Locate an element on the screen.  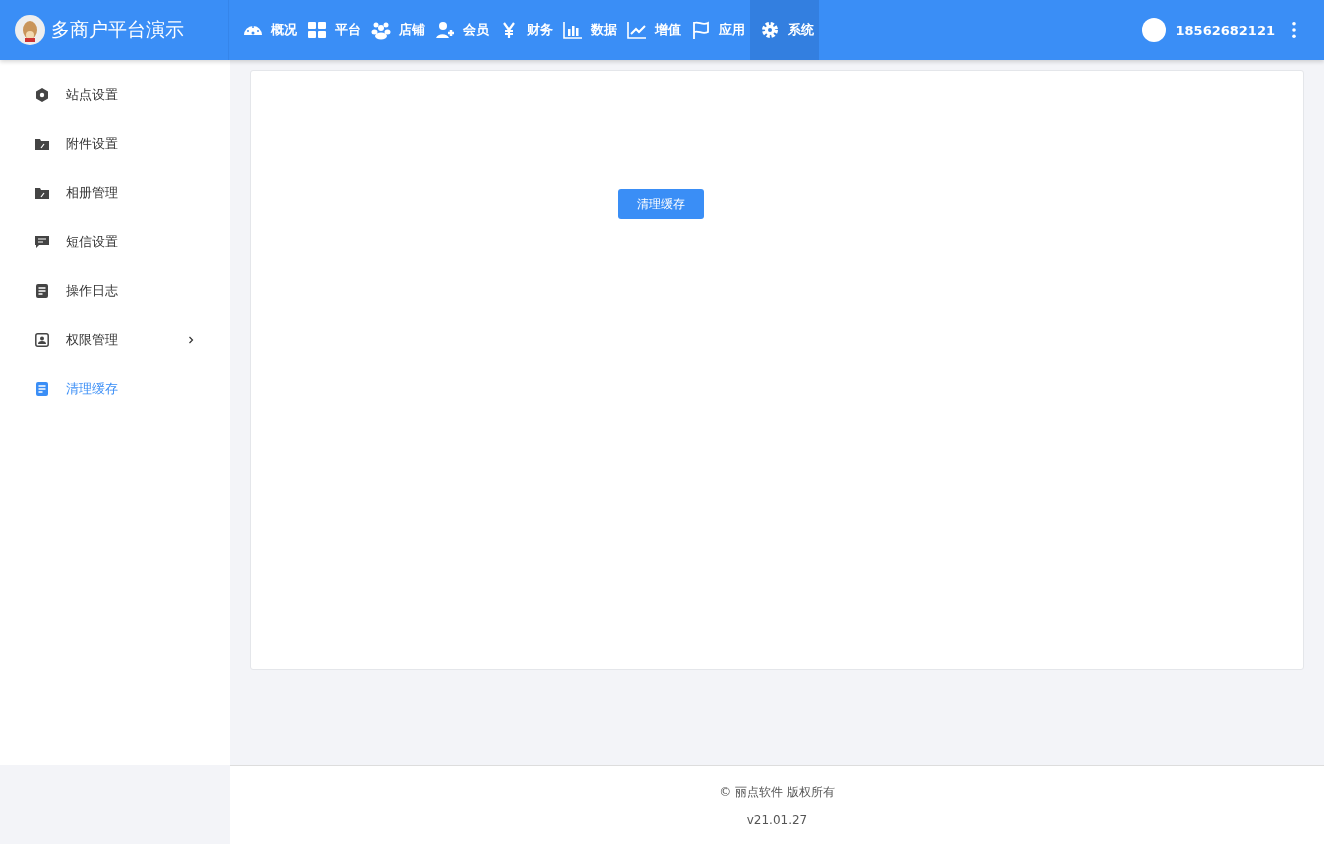
sidebar-item: 相册管理 is located at coordinates (115, 192).